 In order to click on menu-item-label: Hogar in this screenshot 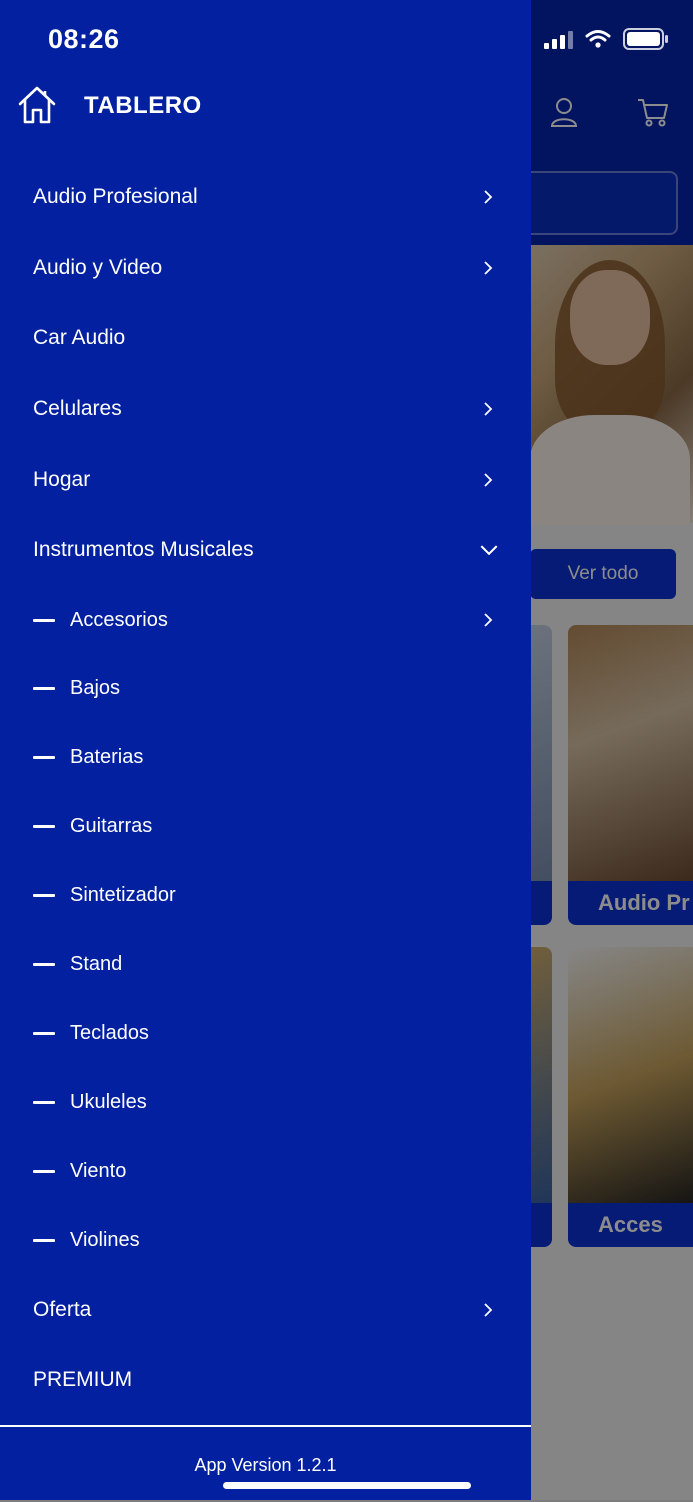, I will do `click(62, 479)`.